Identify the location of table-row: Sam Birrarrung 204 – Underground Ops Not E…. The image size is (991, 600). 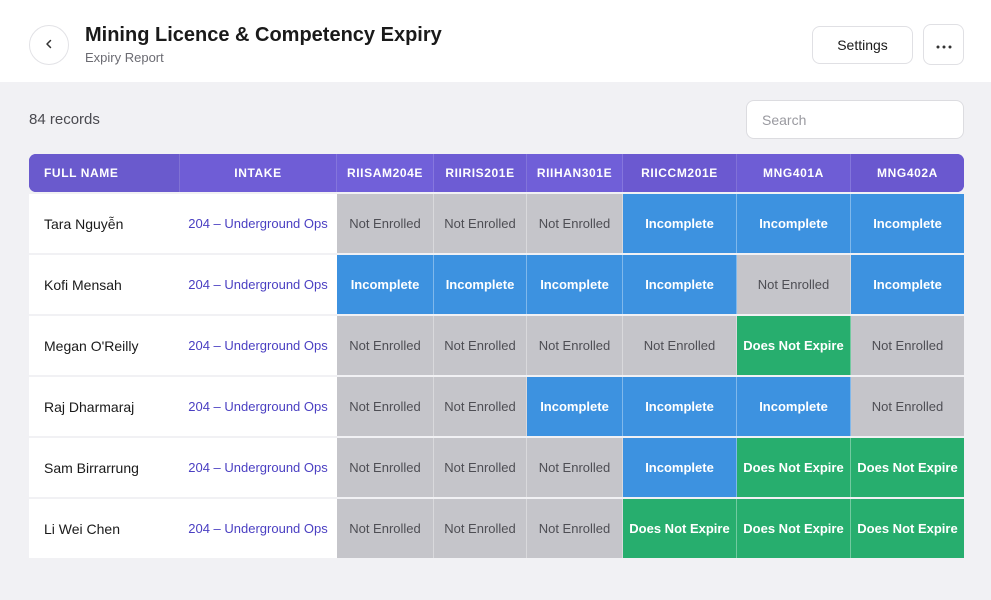
(496, 467).